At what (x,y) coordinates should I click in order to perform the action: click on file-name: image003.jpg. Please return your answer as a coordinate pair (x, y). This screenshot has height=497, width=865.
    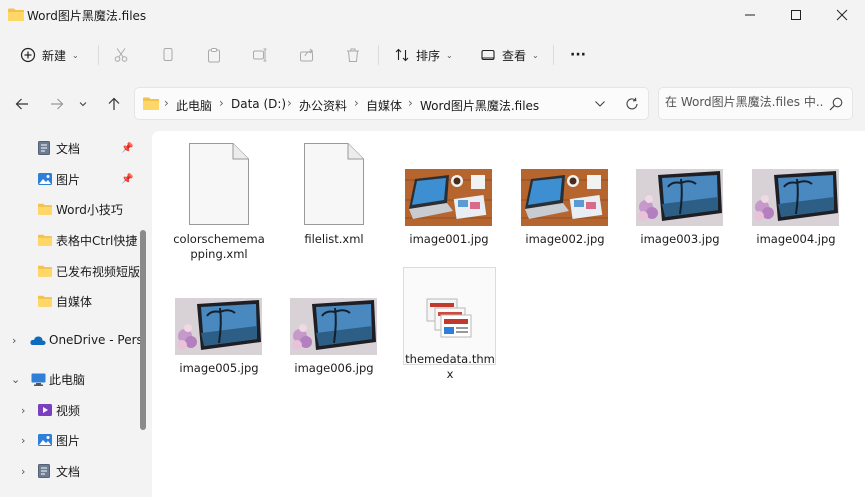
    Looking at the image, I should click on (680, 239).